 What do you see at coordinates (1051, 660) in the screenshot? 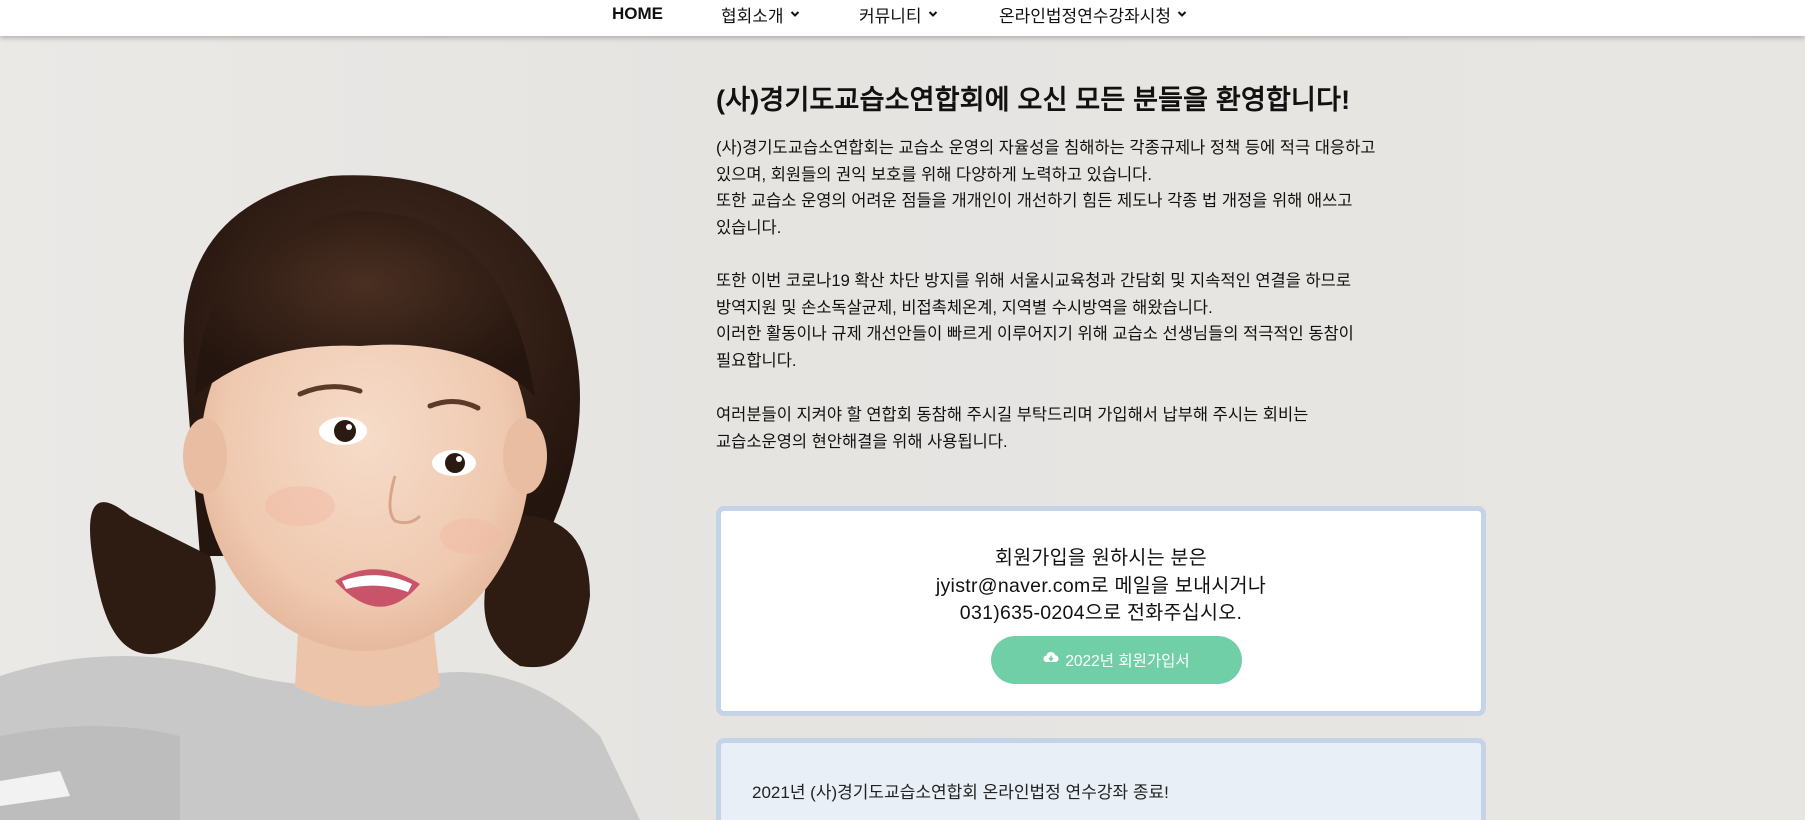
I see `cloud-download-icon` at bounding box center [1051, 660].